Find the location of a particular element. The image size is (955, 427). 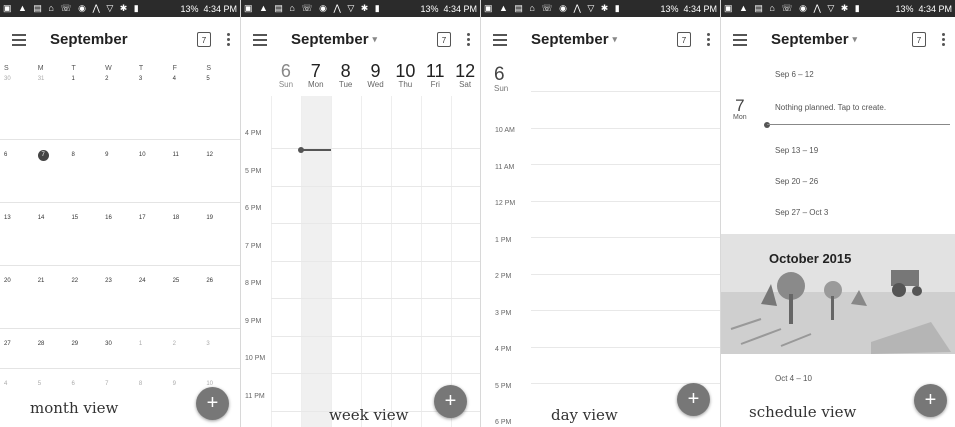

hour-label: 4 PM is located at coordinates (253, 133).